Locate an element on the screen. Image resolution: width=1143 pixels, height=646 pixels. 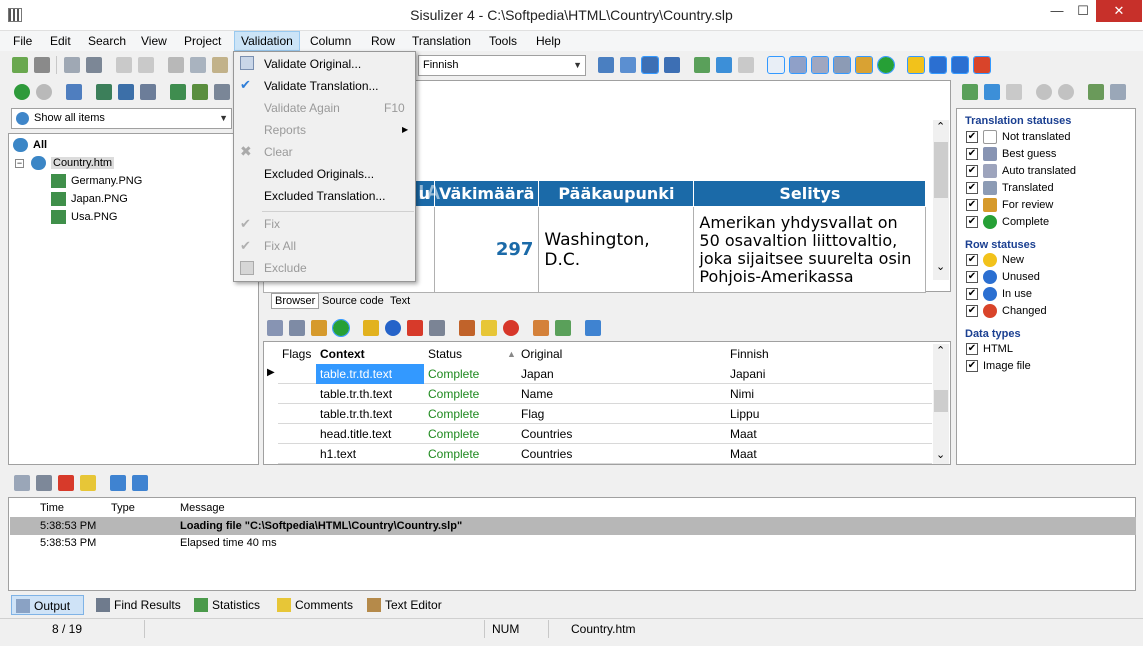
tree-item-germany: Germany.PNG is located at coordinates (96, 181).